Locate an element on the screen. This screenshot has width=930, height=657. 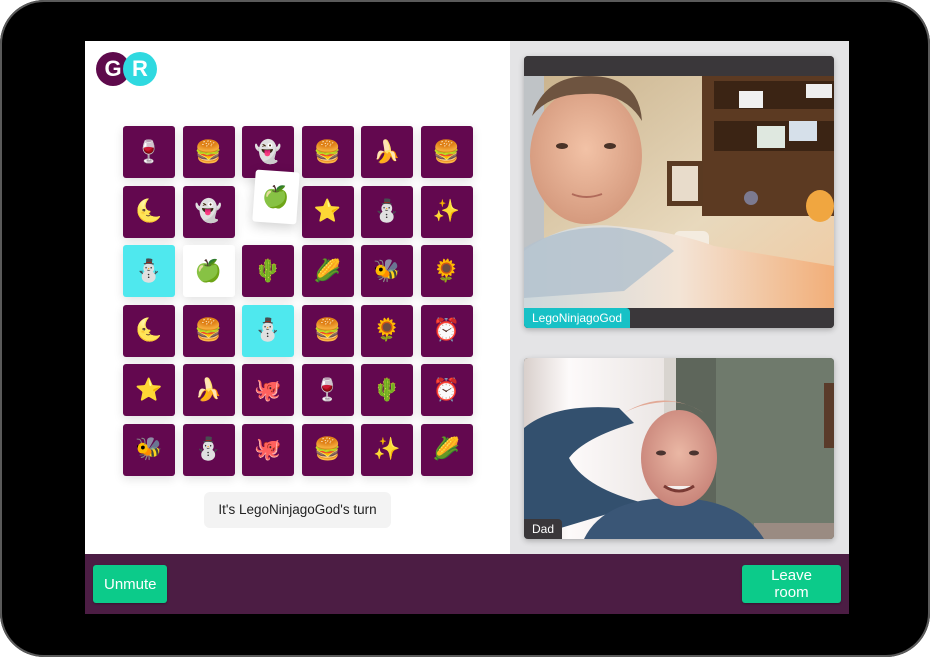
video-tile-participant-1: LegoNinjagoGod is located at coordinates (679, 192).